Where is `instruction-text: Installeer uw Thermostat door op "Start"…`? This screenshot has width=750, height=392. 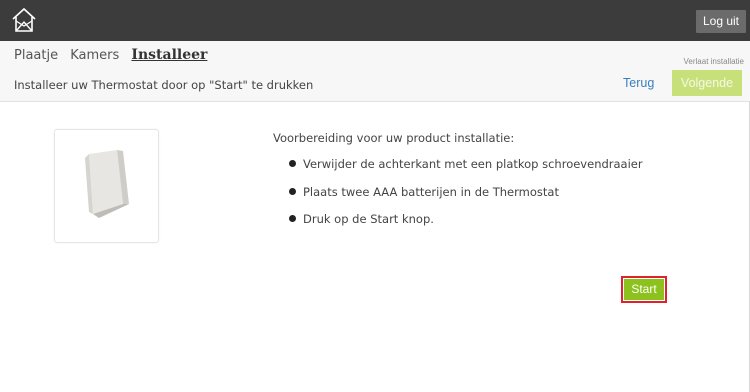 instruction-text: Installeer uw Thermostat door op "Start"… is located at coordinates (164, 85).